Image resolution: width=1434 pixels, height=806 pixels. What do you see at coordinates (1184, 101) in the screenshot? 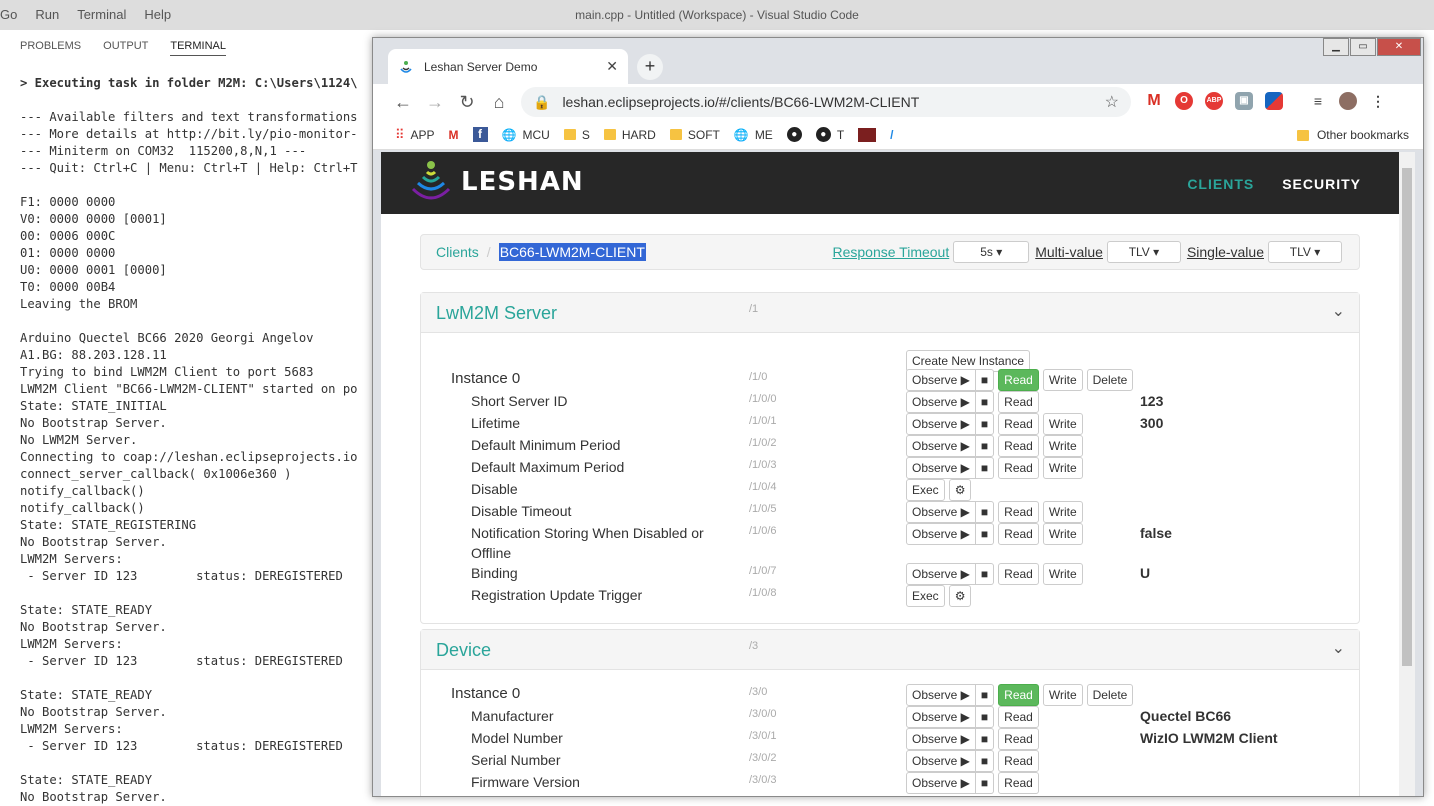
I see `opera-extension-icon: O` at bounding box center [1184, 101].